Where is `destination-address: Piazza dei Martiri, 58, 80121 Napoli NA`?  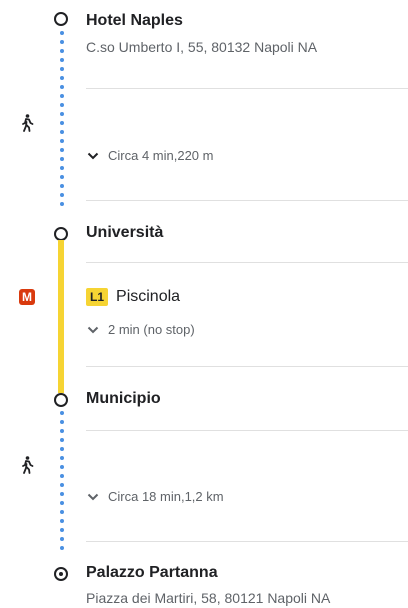 destination-address: Piazza dei Martiri, 58, 80121 Napoli NA is located at coordinates (208, 598).